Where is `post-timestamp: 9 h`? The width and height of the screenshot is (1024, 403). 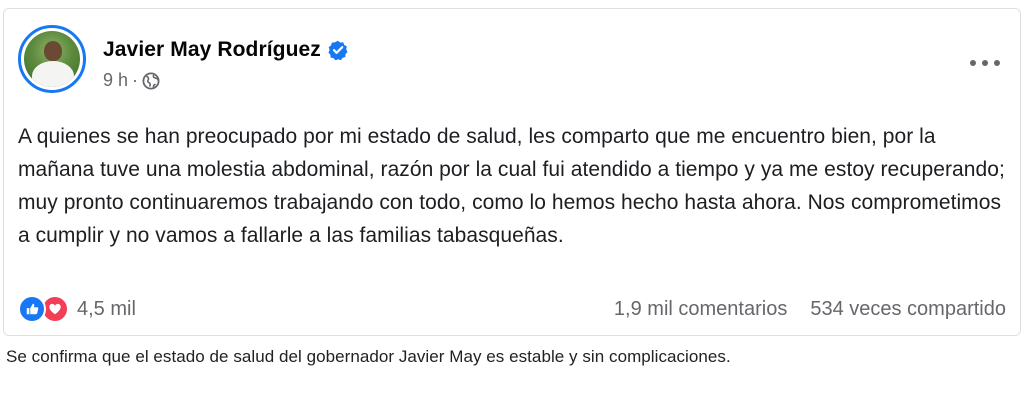
post-timestamp: 9 h is located at coordinates (115, 80).